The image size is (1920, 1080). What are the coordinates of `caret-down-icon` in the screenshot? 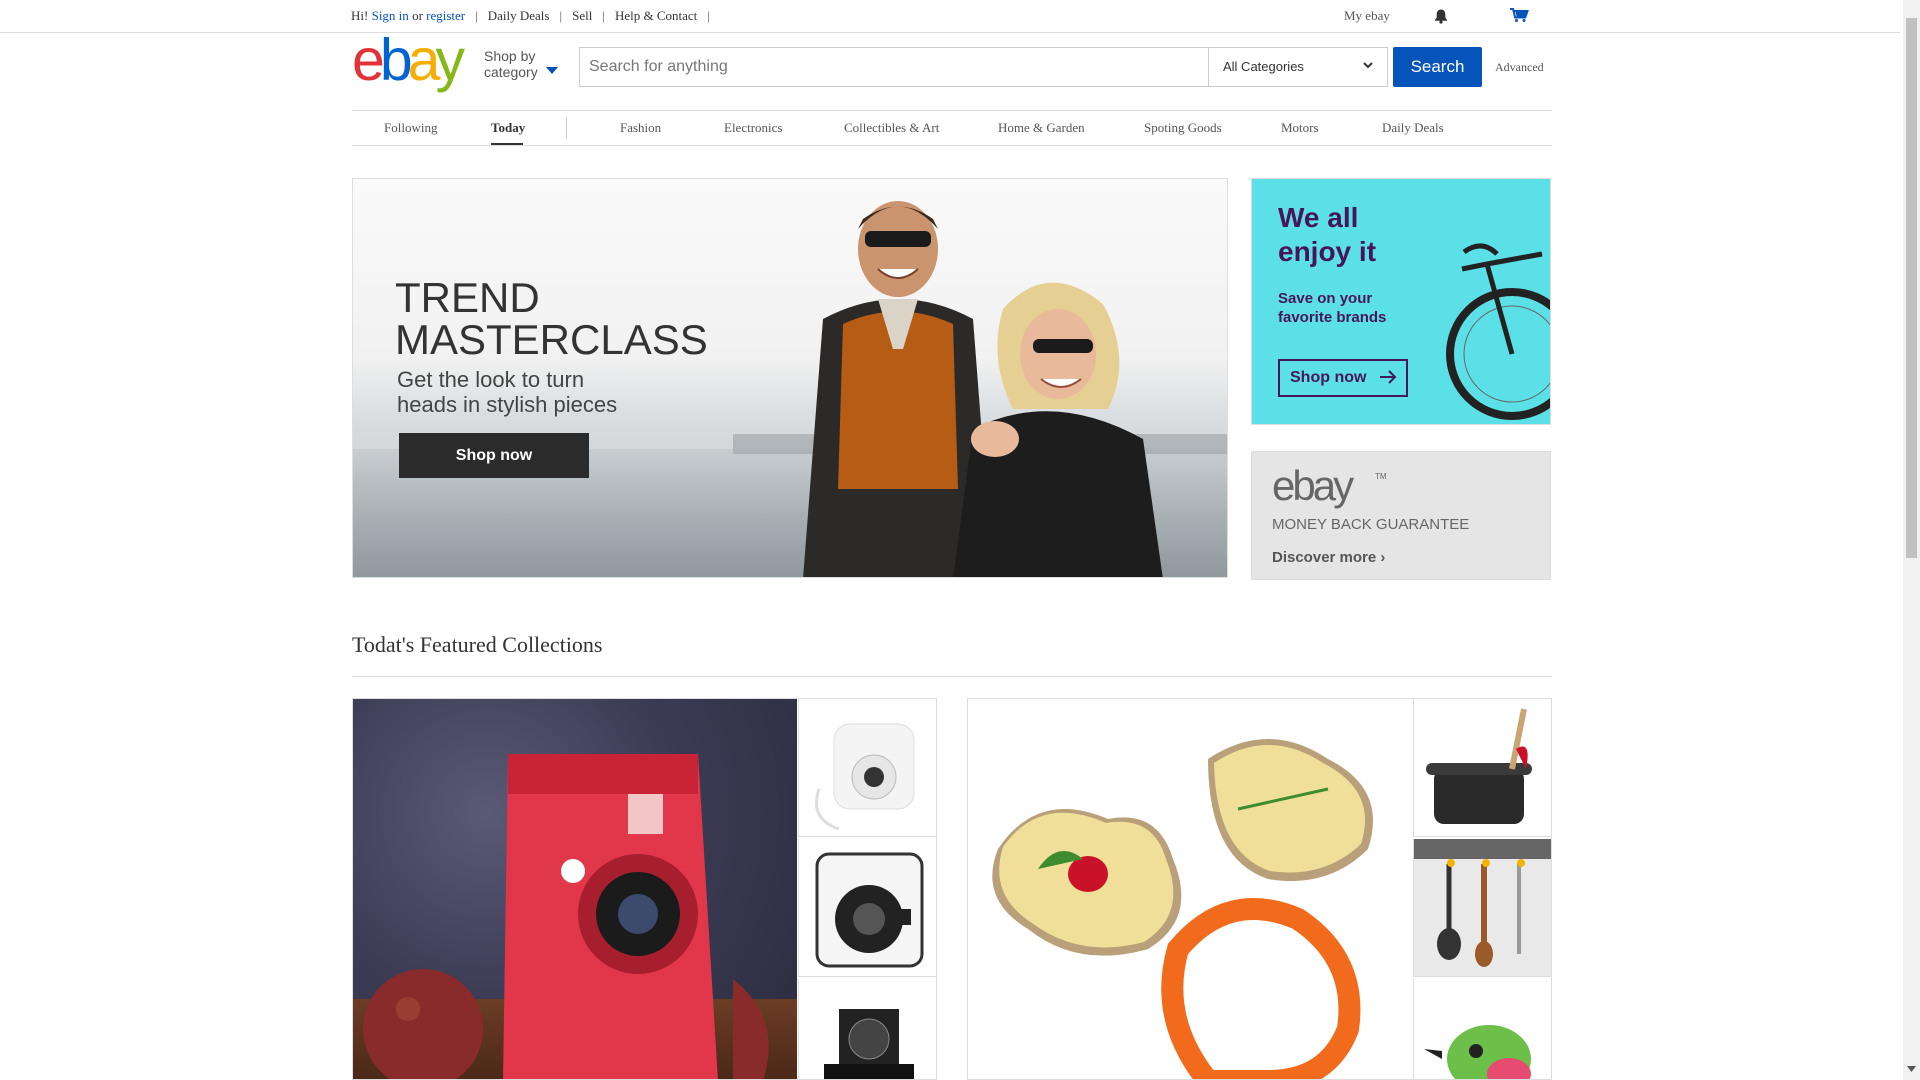 It's located at (552, 70).